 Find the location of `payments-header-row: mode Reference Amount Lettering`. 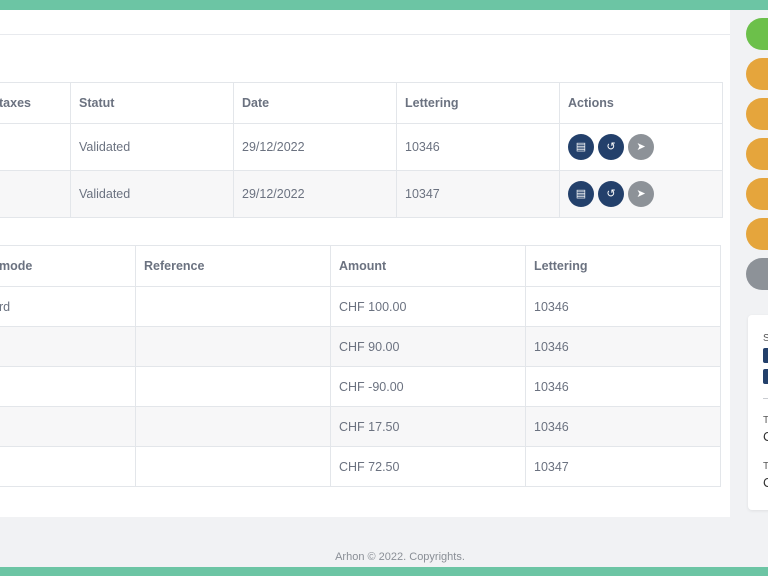

payments-header-row: mode Reference Amount Lettering is located at coordinates (360, 266).